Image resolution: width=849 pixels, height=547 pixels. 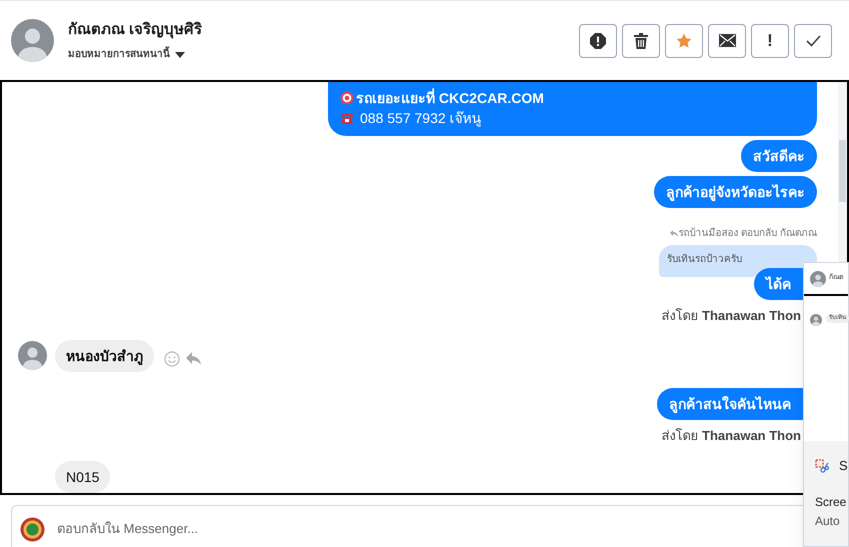 I want to click on app-name: S, so click(x=843, y=466).